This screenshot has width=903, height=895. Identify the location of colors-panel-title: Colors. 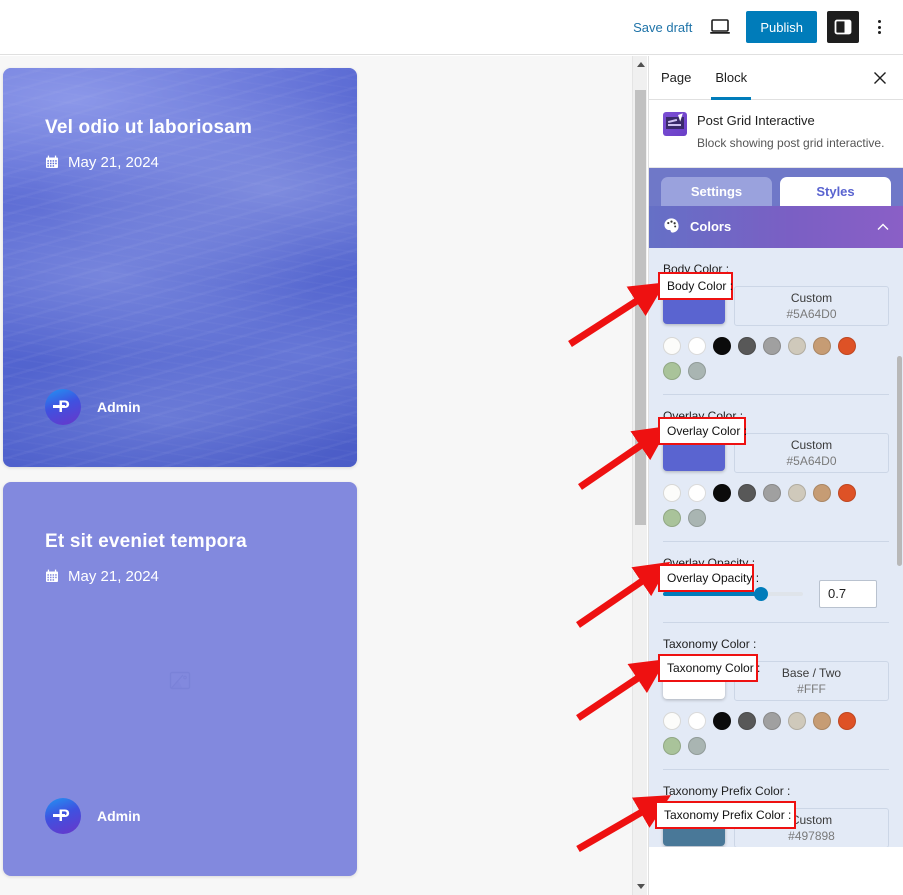
(711, 227).